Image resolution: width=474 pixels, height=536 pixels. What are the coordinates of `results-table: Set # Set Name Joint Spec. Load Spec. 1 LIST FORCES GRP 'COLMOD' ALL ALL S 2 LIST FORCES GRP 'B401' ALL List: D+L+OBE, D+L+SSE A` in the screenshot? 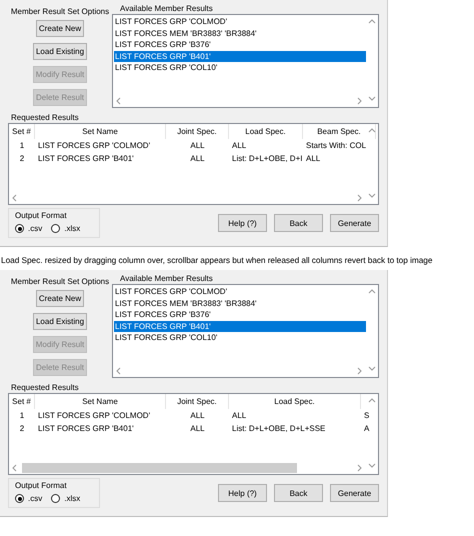 It's located at (193, 434).